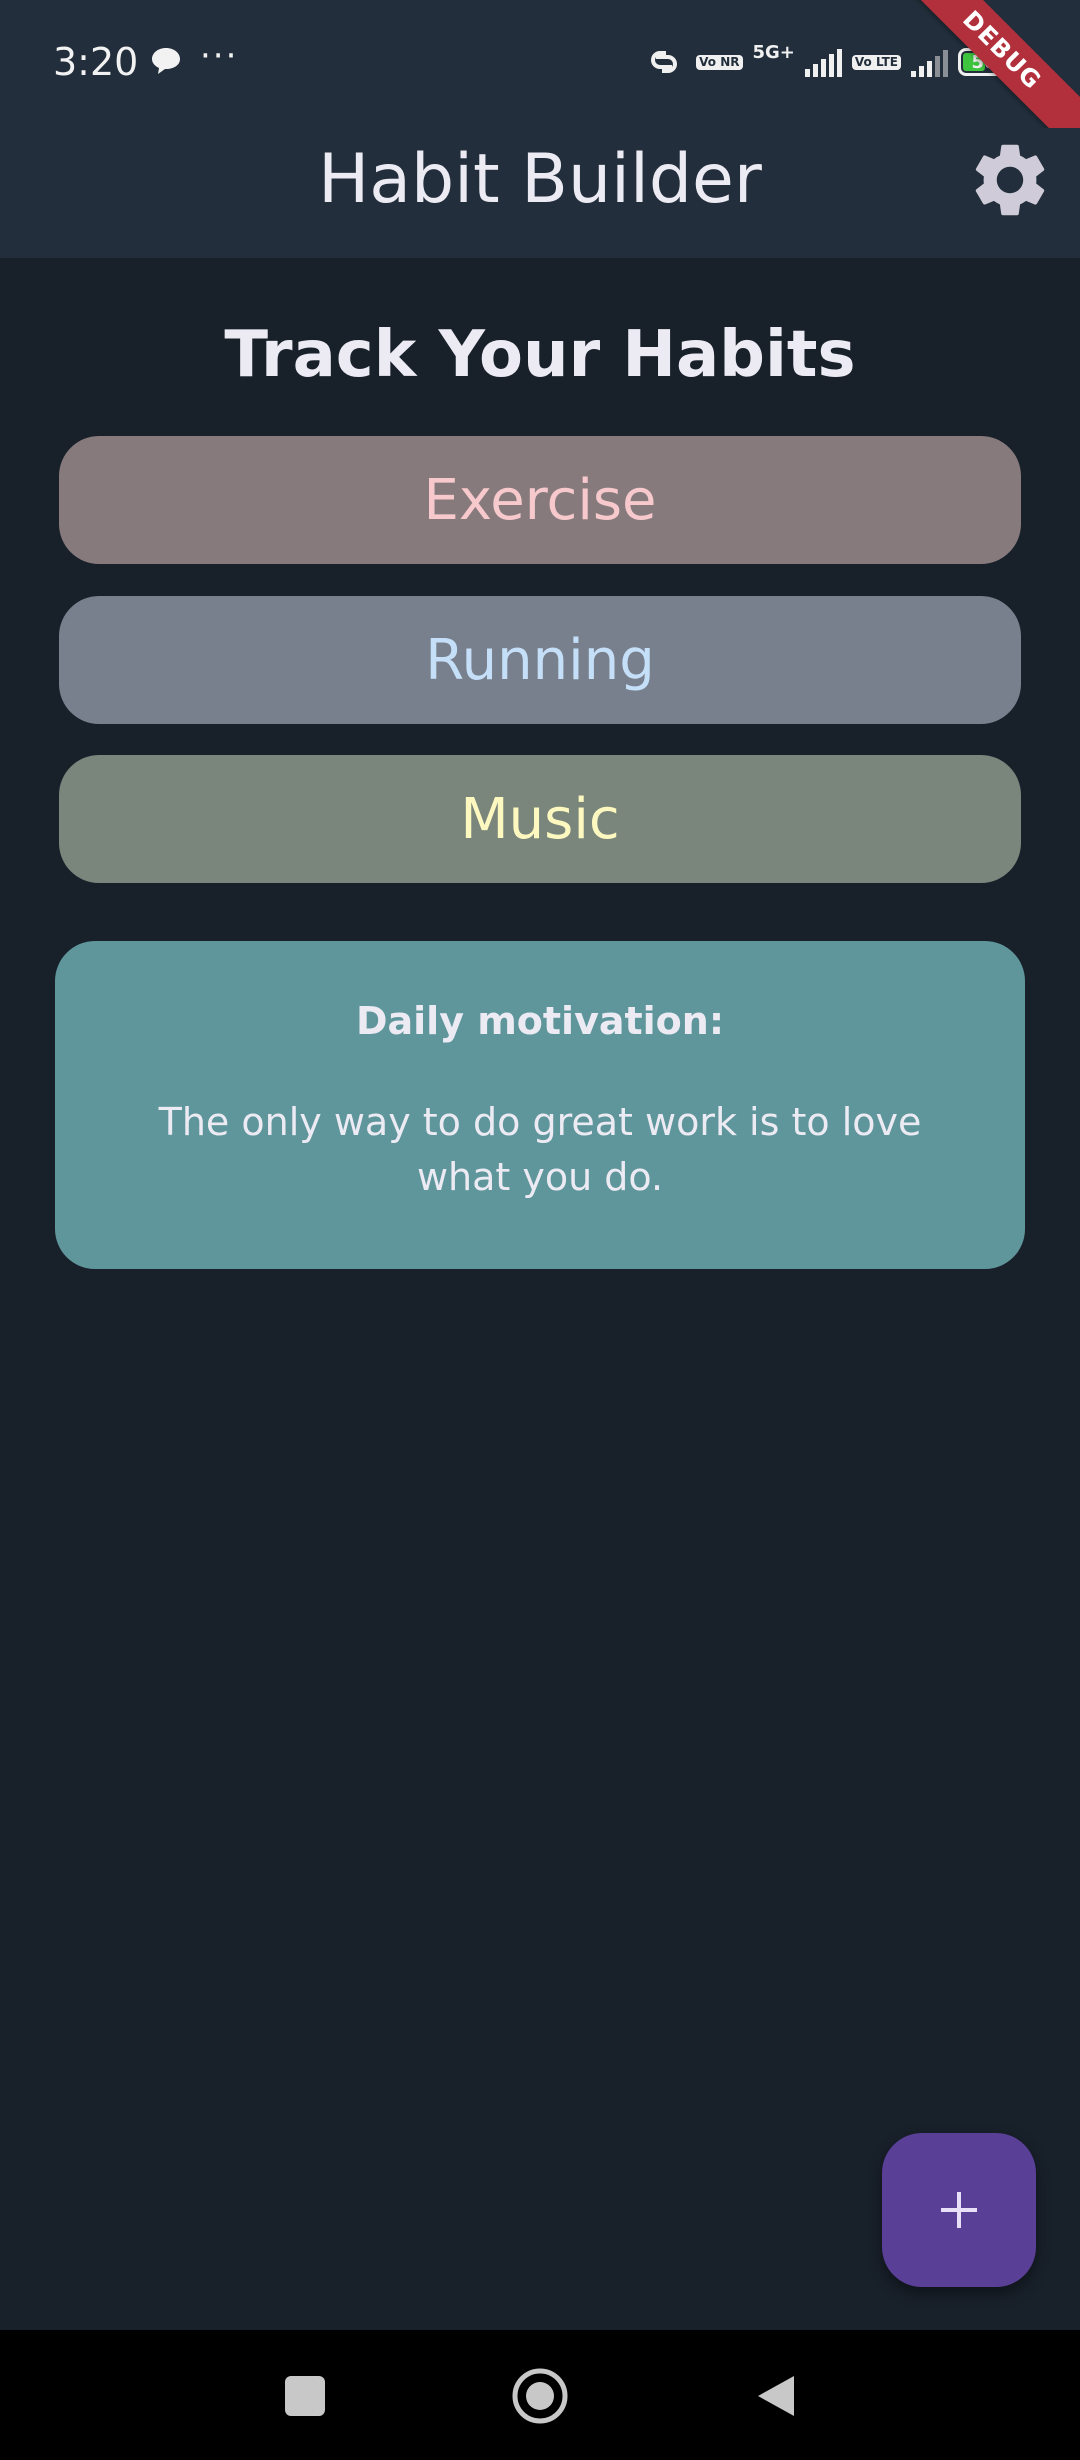 This screenshot has height=2460, width=1080. I want to click on recents-button, so click(305, 2396).